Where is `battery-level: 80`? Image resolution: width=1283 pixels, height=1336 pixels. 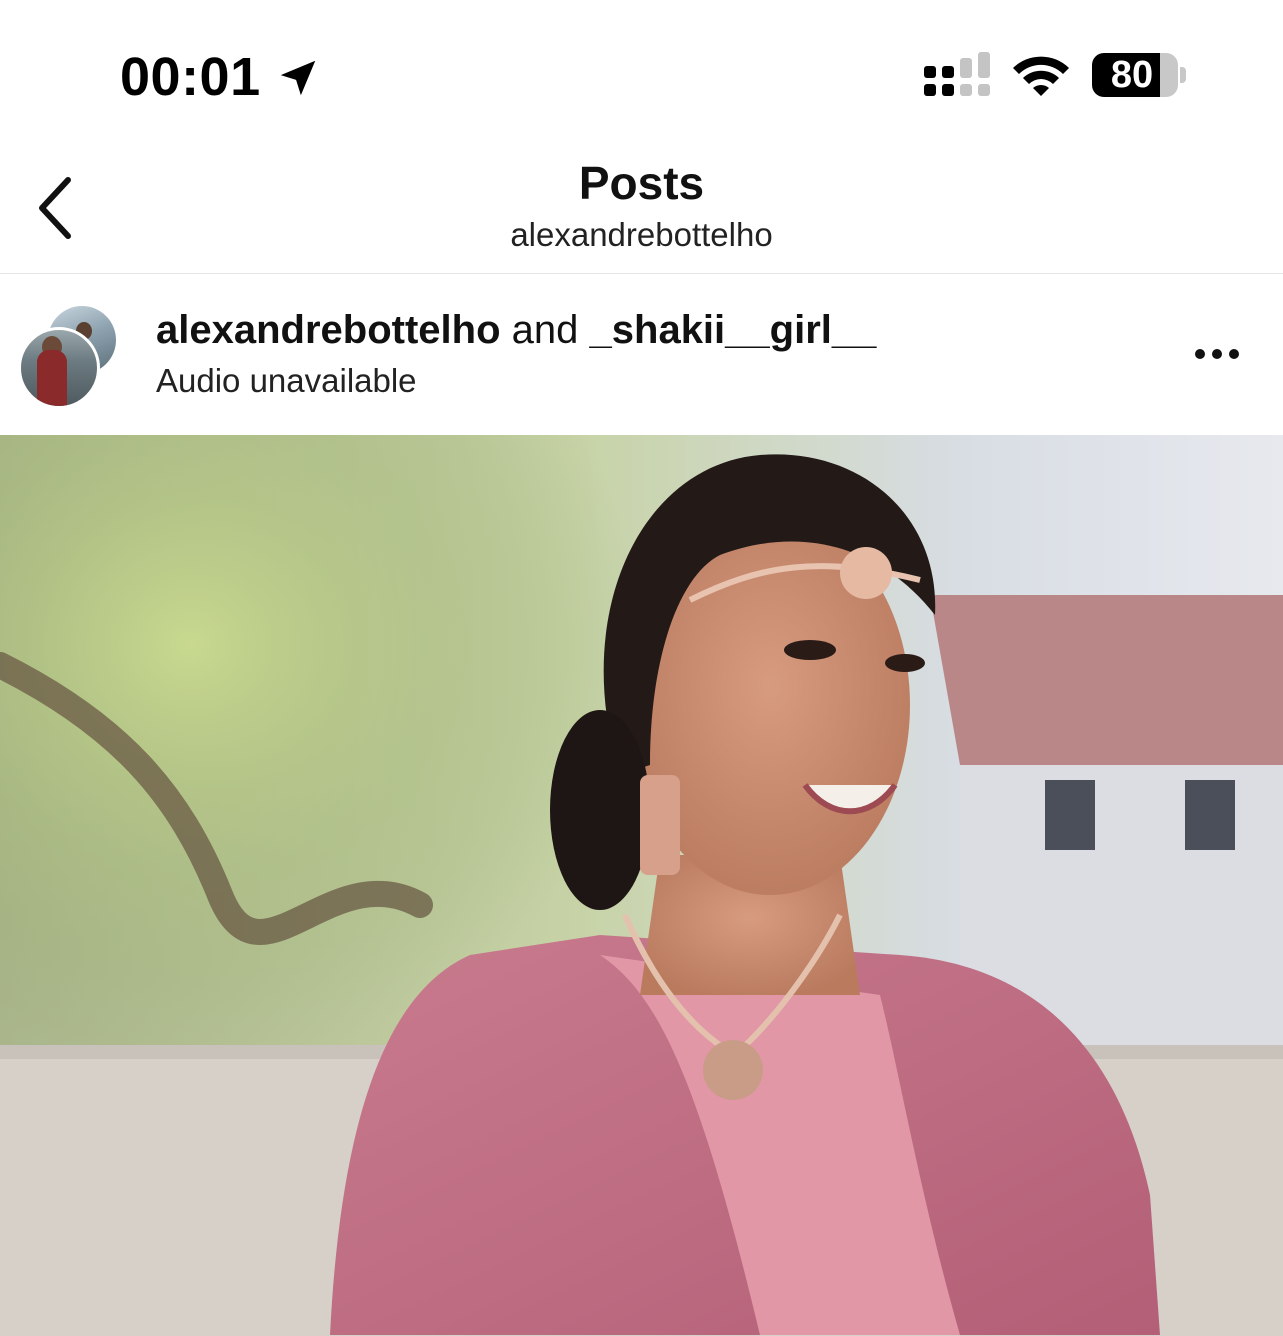
battery-level: 80 is located at coordinates (1132, 75).